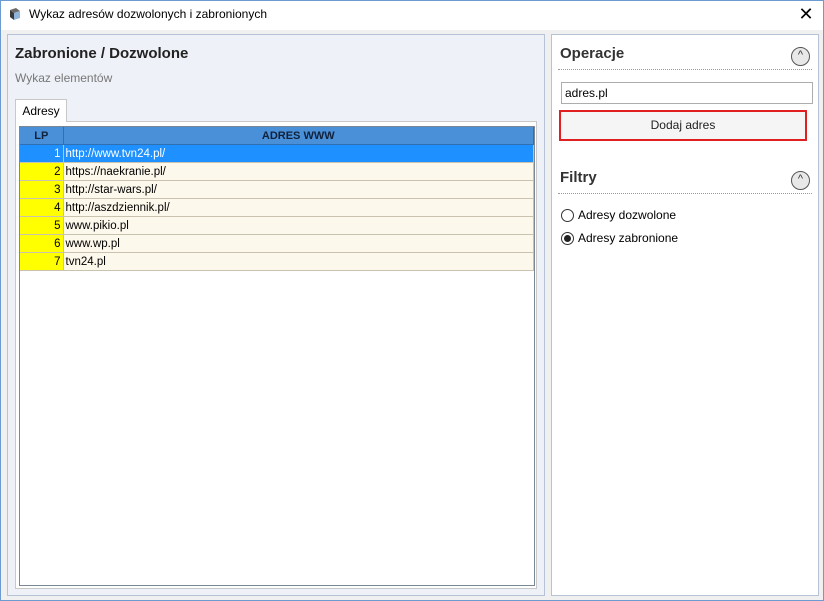 The width and height of the screenshot is (824, 601). I want to click on cell-url: http://aszdziennik.pl/, so click(298, 207).